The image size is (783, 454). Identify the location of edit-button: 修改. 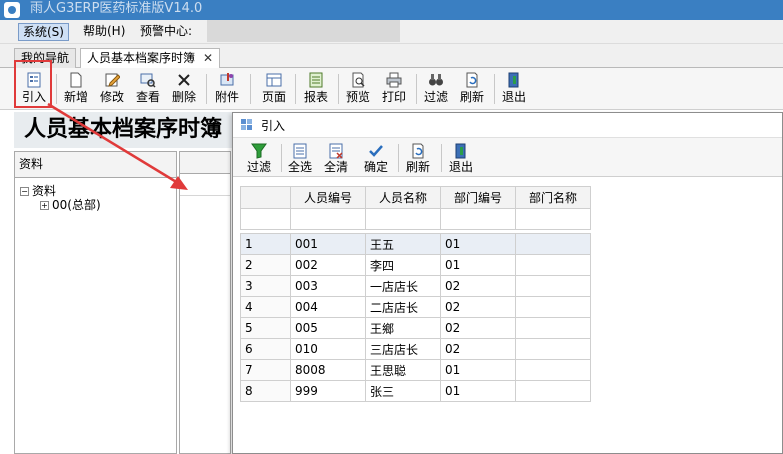
(112, 89).